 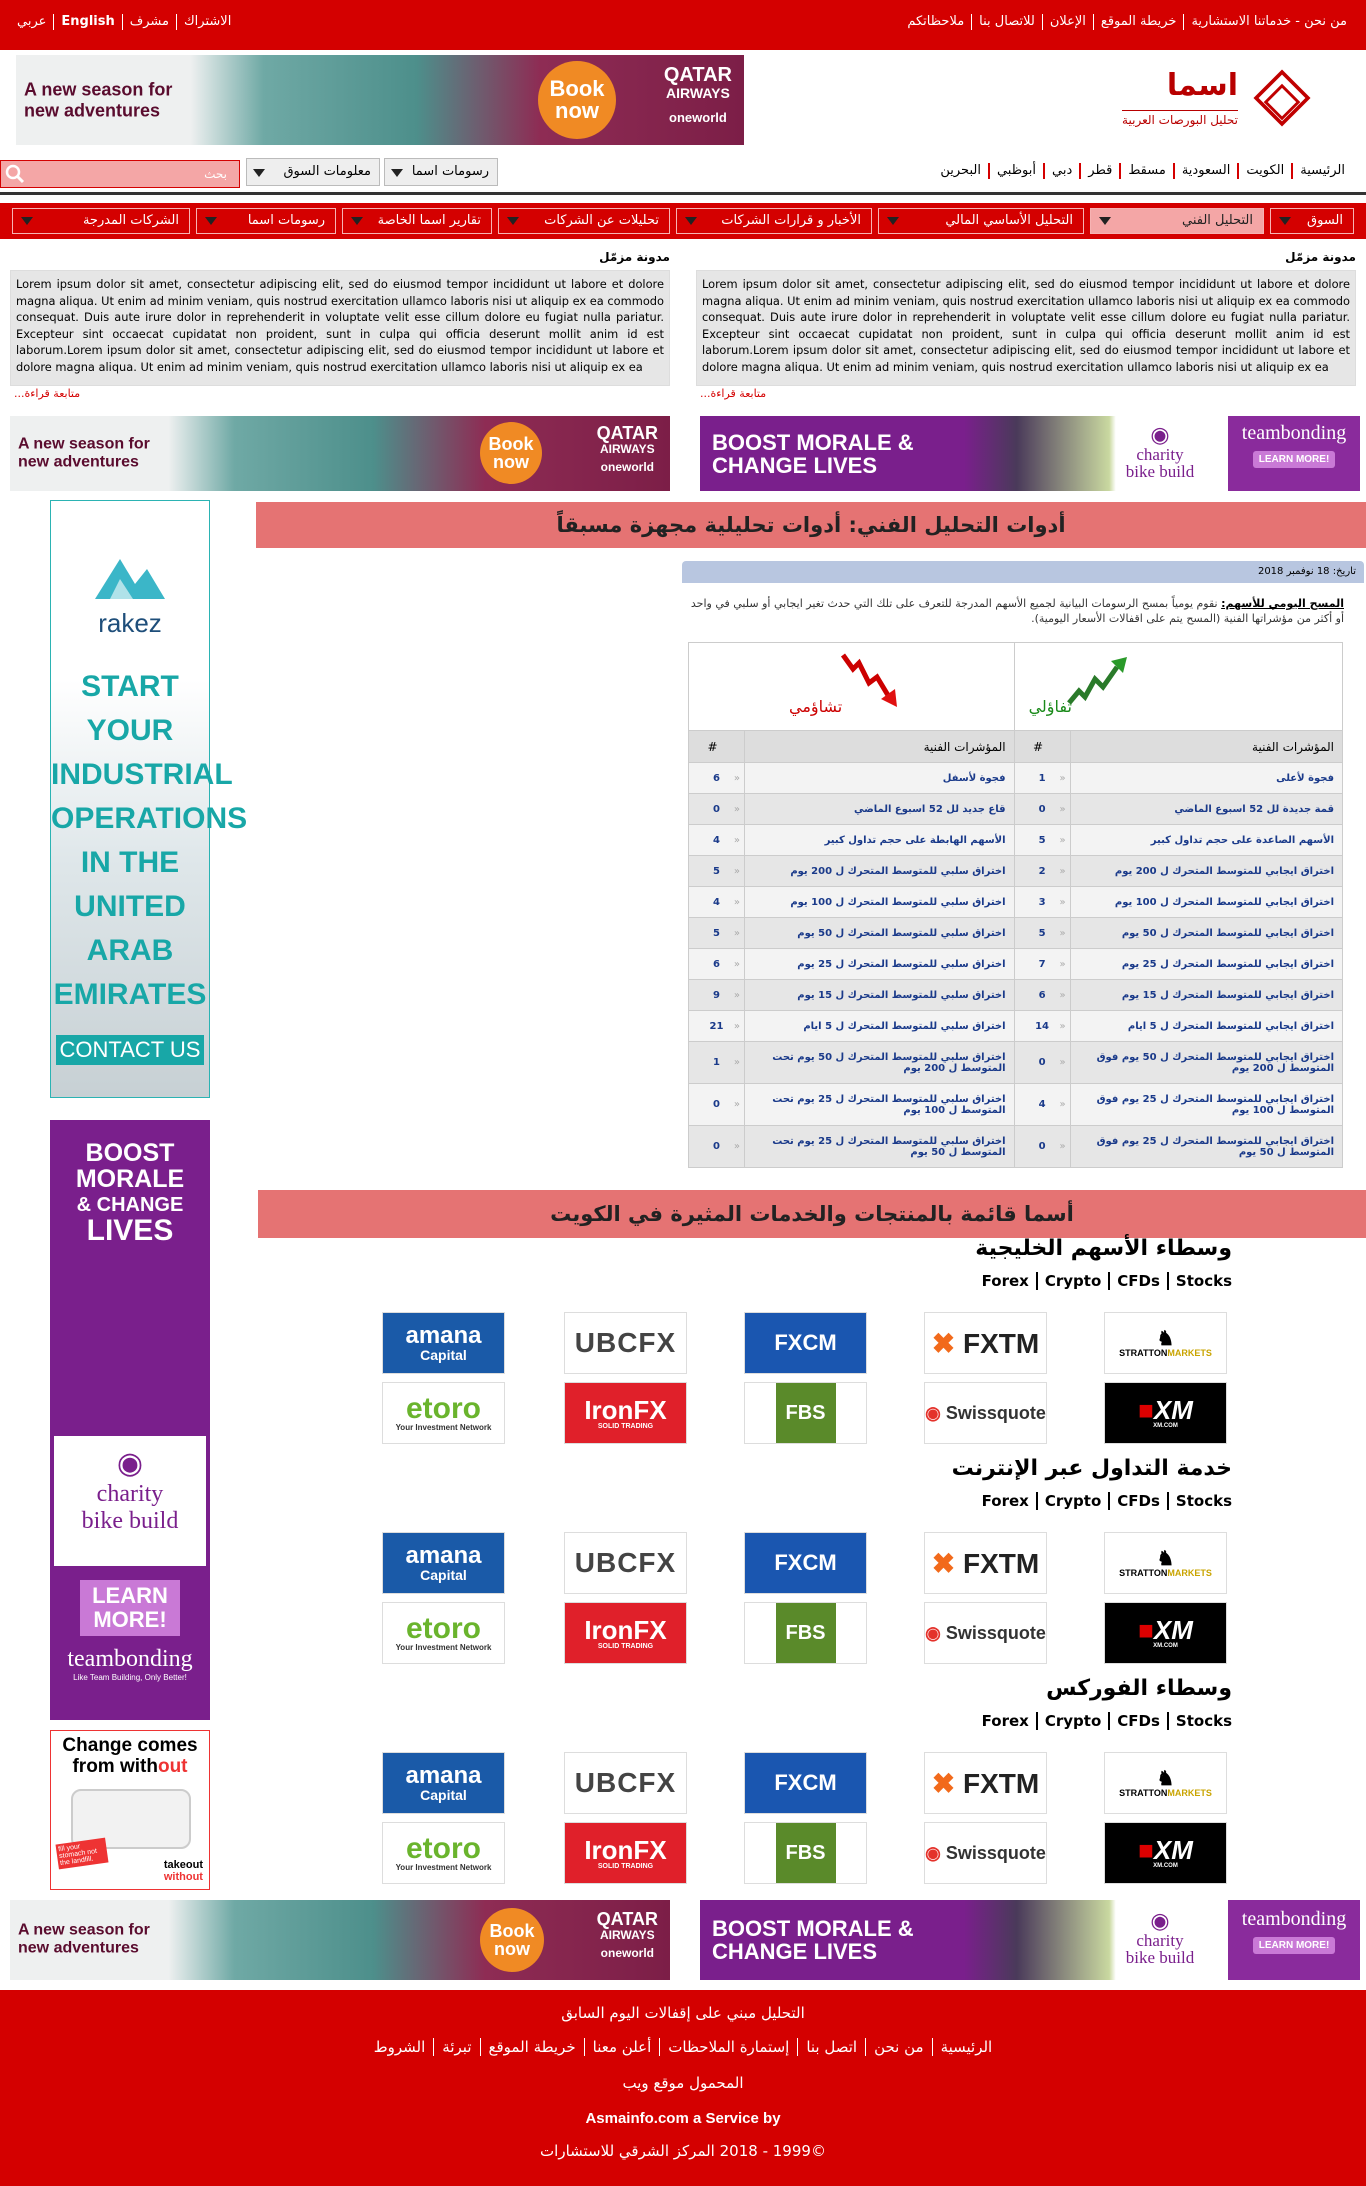 I want to click on nav-company-analysis: تحليلات عن الشركات, so click(x=584, y=221).